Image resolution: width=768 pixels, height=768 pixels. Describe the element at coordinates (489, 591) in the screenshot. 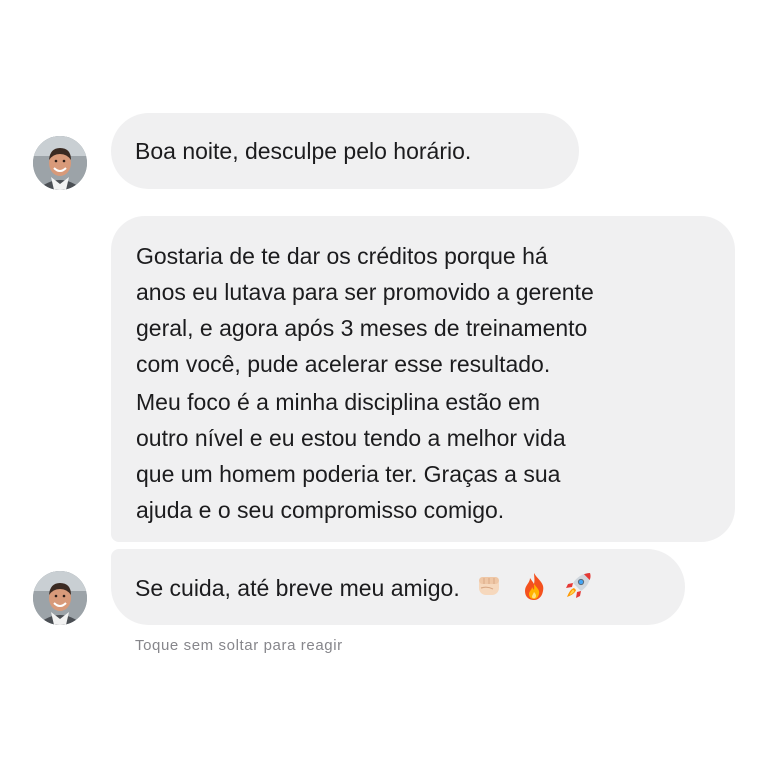

I see `fist-emoji-icon` at that location.